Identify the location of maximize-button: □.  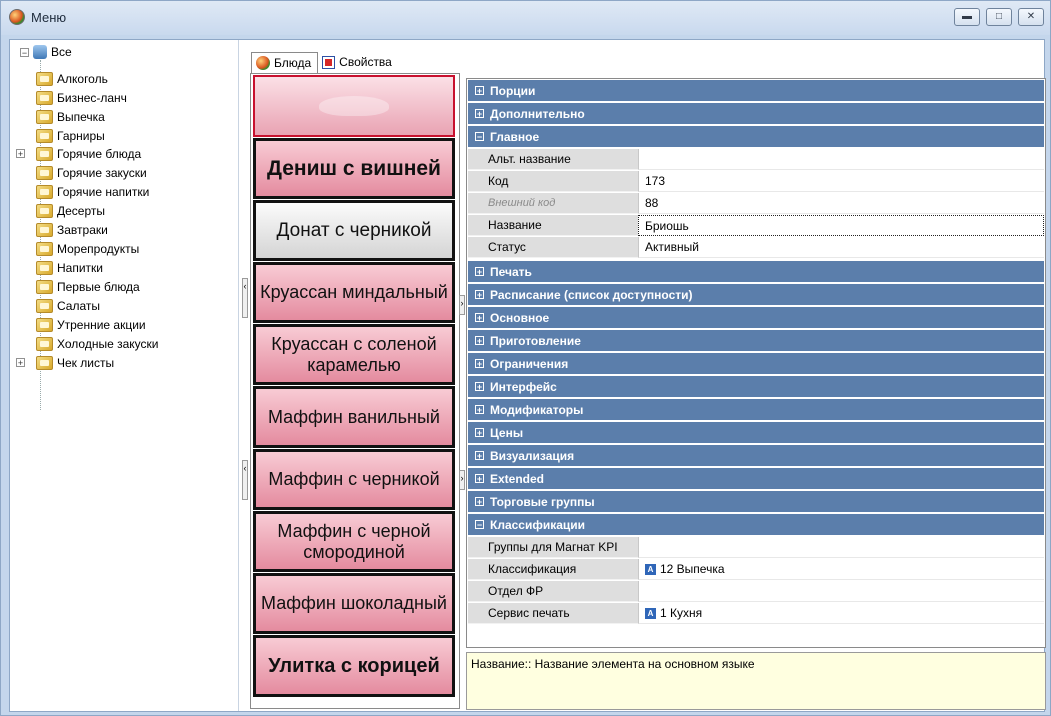
(999, 17).